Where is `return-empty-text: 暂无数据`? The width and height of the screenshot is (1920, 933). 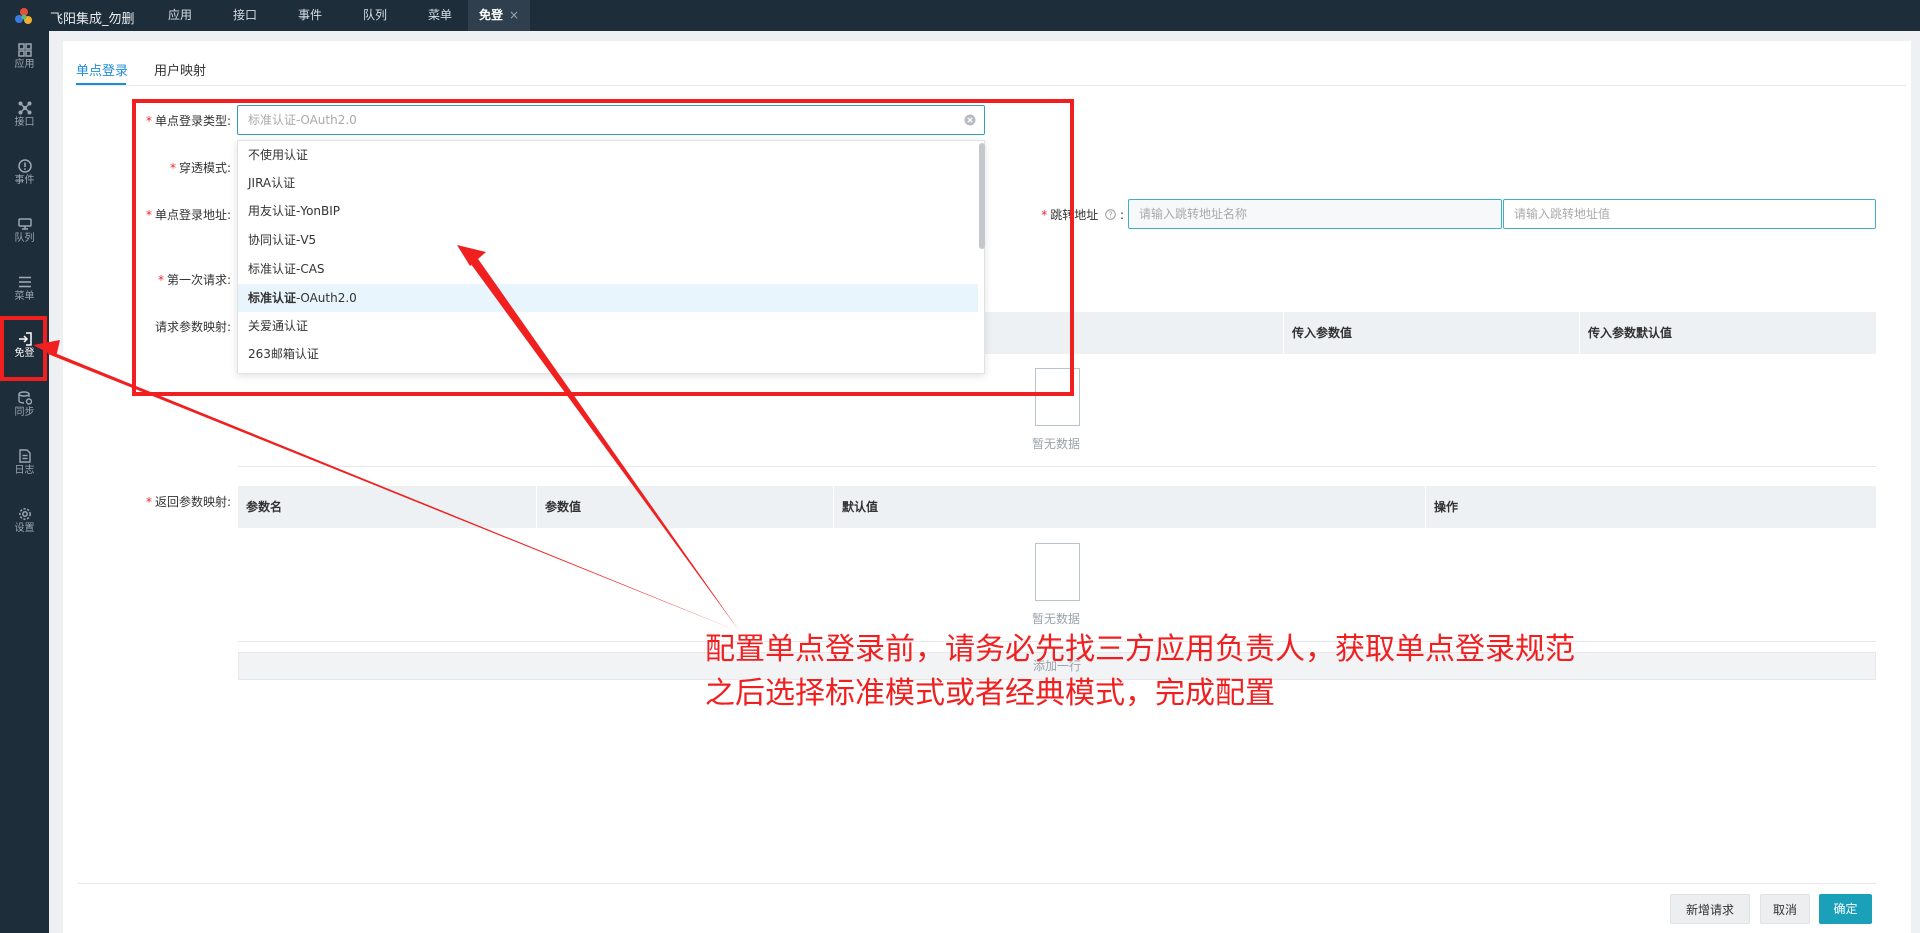
return-empty-text: 暂无数据 is located at coordinates (1056, 619).